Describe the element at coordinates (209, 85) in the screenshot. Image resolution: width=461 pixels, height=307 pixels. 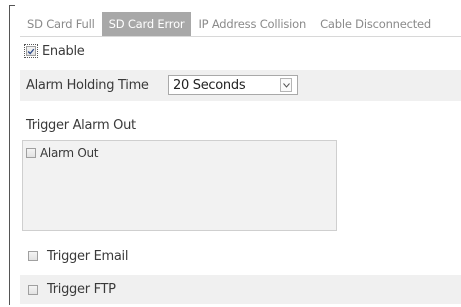
I see `alarm-holding-time-value: 20 Seconds` at that location.